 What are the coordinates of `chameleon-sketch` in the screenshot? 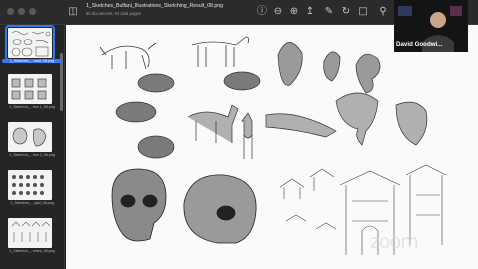 It's located at (368, 73).